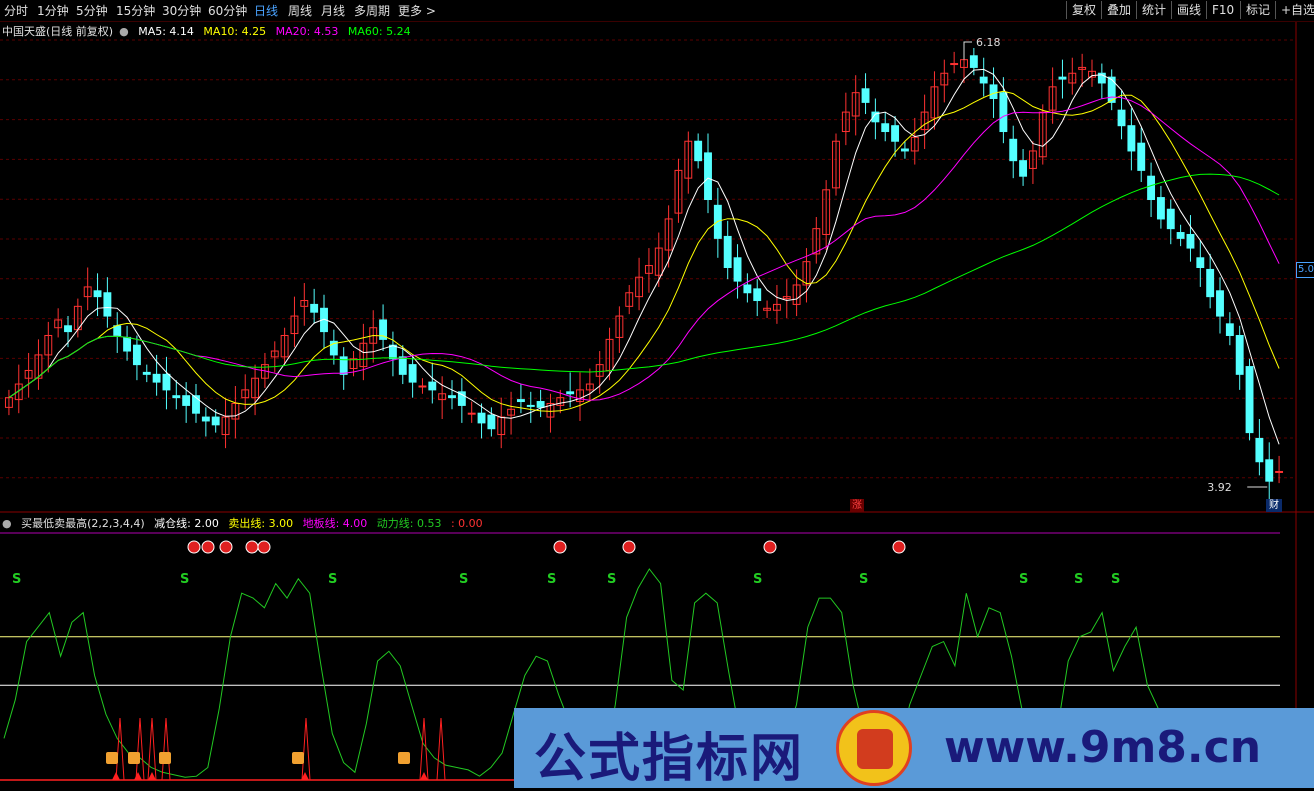 The width and height of the screenshot is (1314, 791). I want to click on watermark-url: www.9m8.cn, so click(1103, 747).